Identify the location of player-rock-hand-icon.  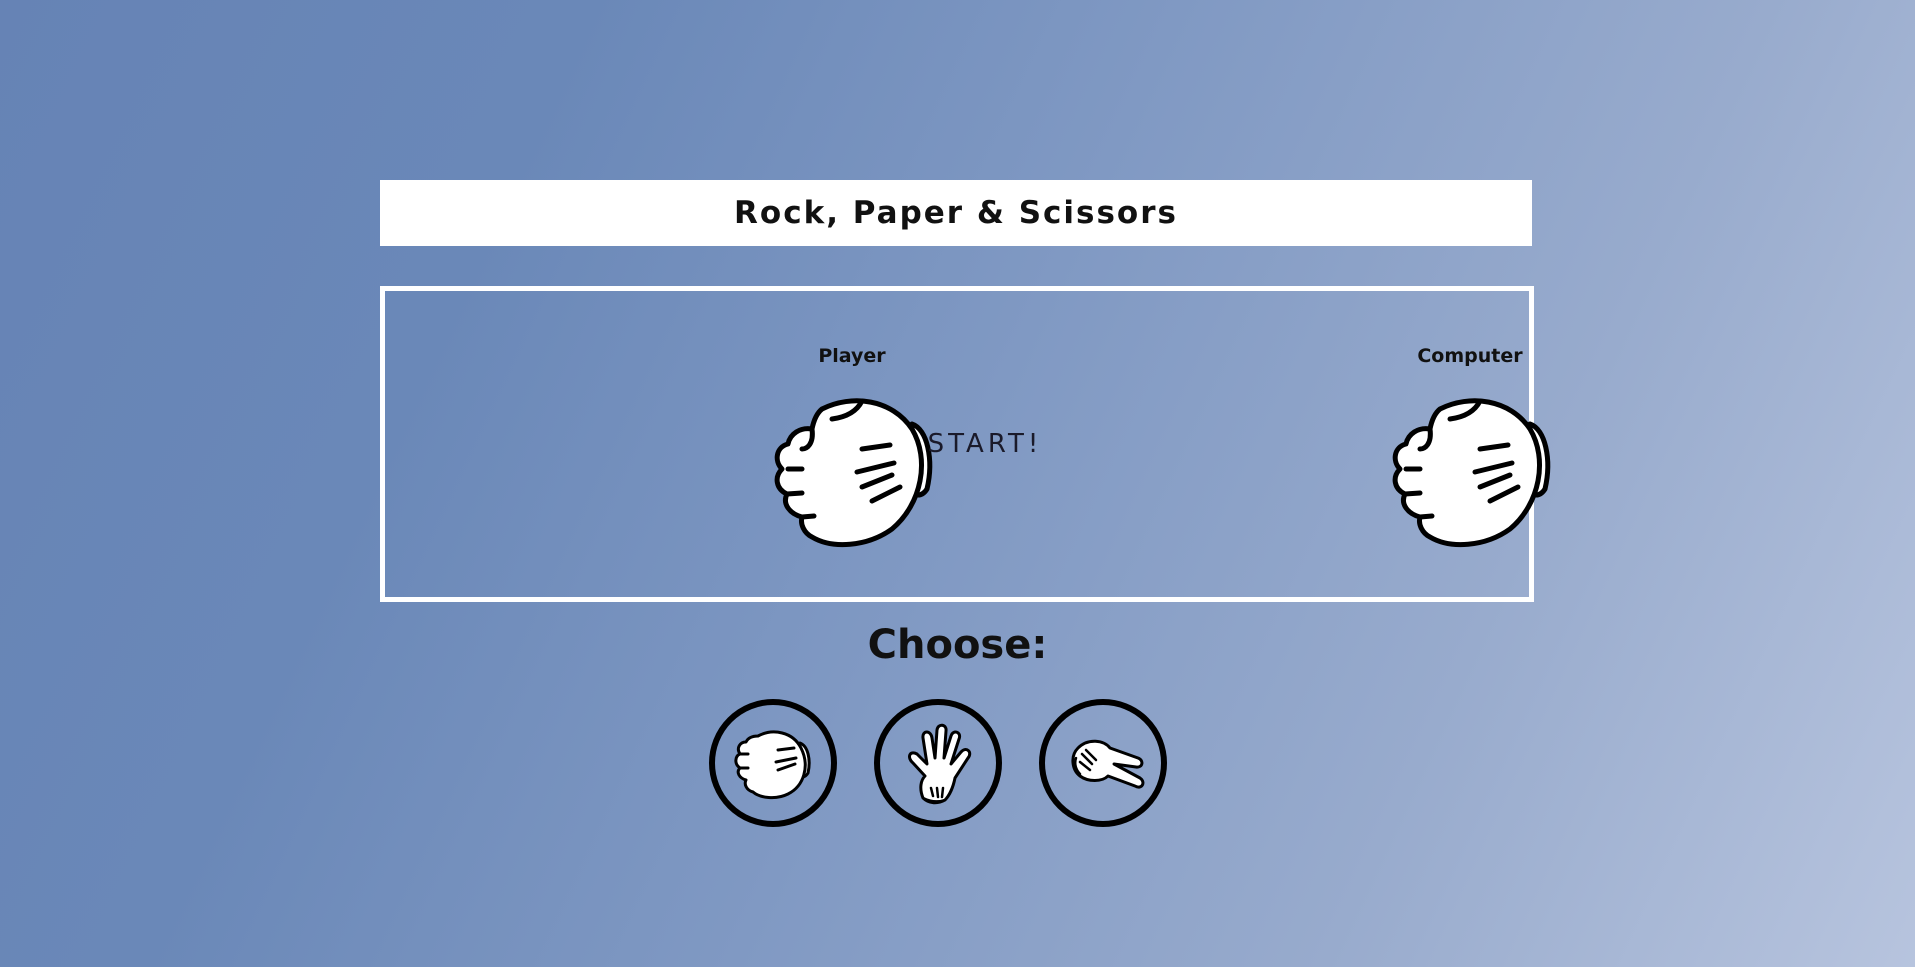
(853, 473).